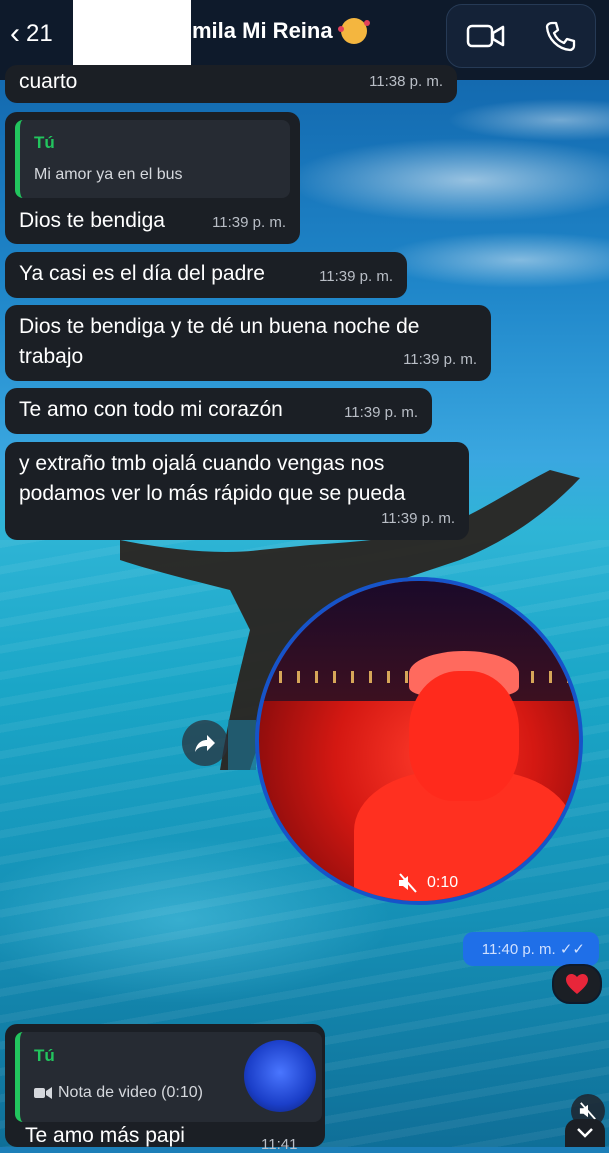 Image resolution: width=609 pixels, height=1153 pixels. I want to click on quoted-reply: Tú Mi amor ya en el bus, so click(152, 159).